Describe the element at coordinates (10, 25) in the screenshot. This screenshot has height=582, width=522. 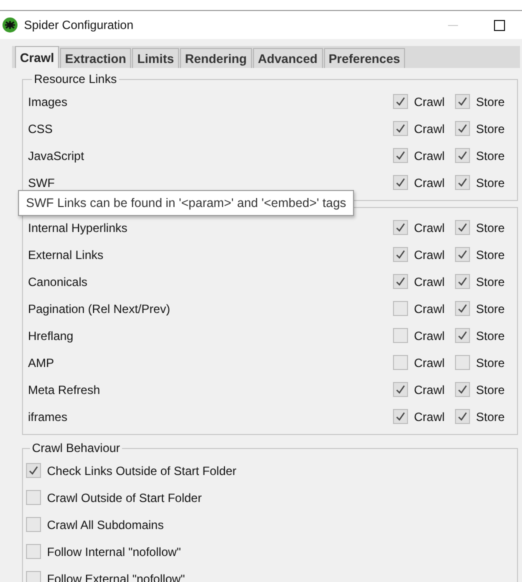
I see `spider-icon` at that location.